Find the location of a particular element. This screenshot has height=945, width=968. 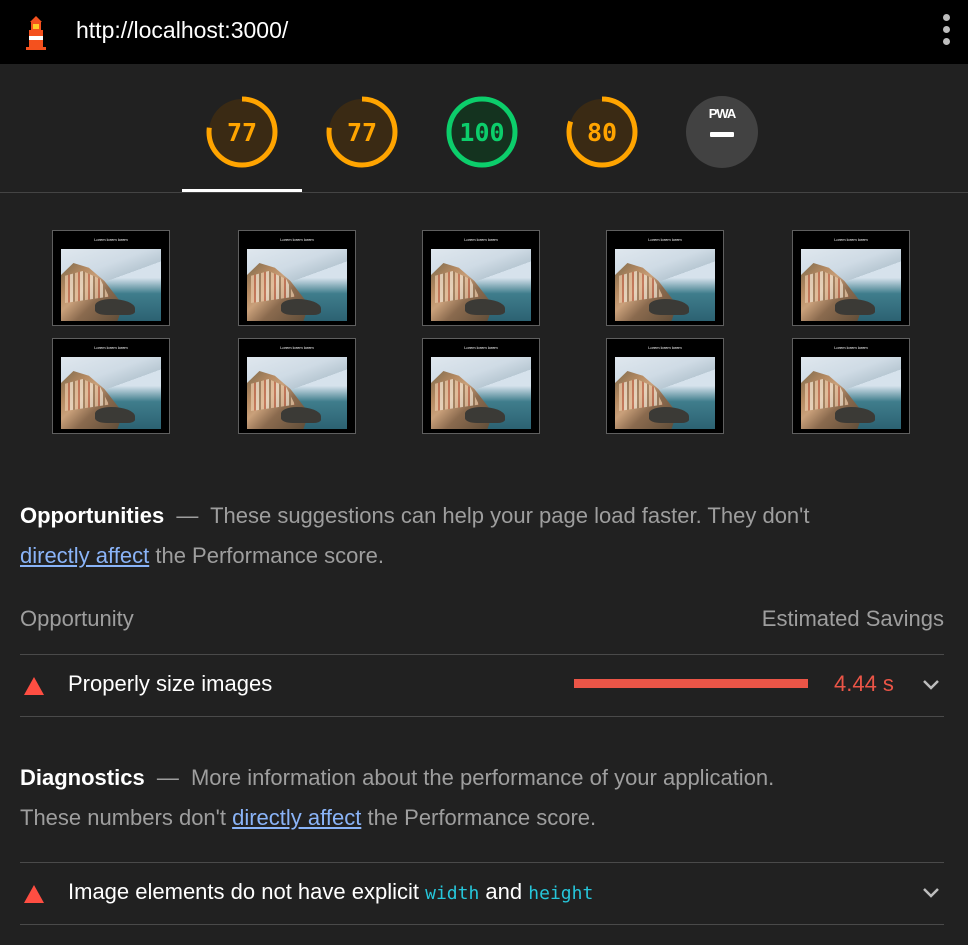

gauge-score: 80 is located at coordinates (602, 132).